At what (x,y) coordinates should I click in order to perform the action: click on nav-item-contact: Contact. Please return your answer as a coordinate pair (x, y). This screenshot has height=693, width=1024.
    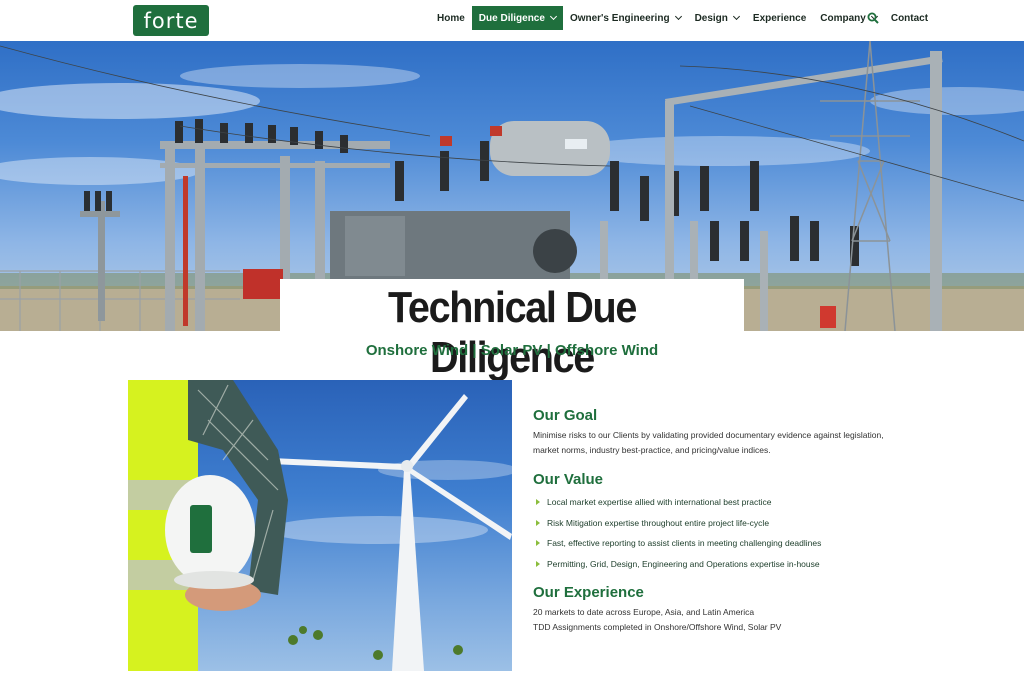
    Looking at the image, I should click on (909, 18).